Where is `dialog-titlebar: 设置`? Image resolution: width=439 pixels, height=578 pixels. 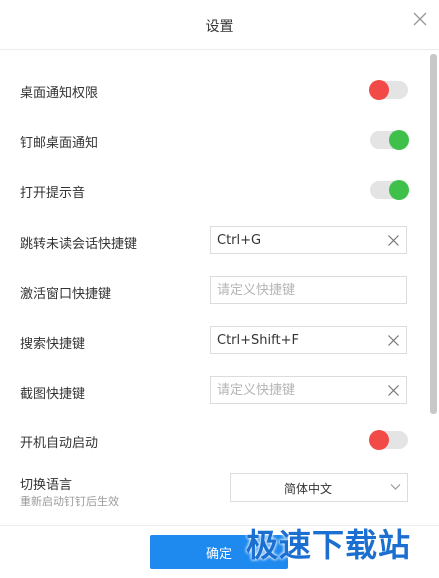 dialog-titlebar: 设置 is located at coordinates (219, 25).